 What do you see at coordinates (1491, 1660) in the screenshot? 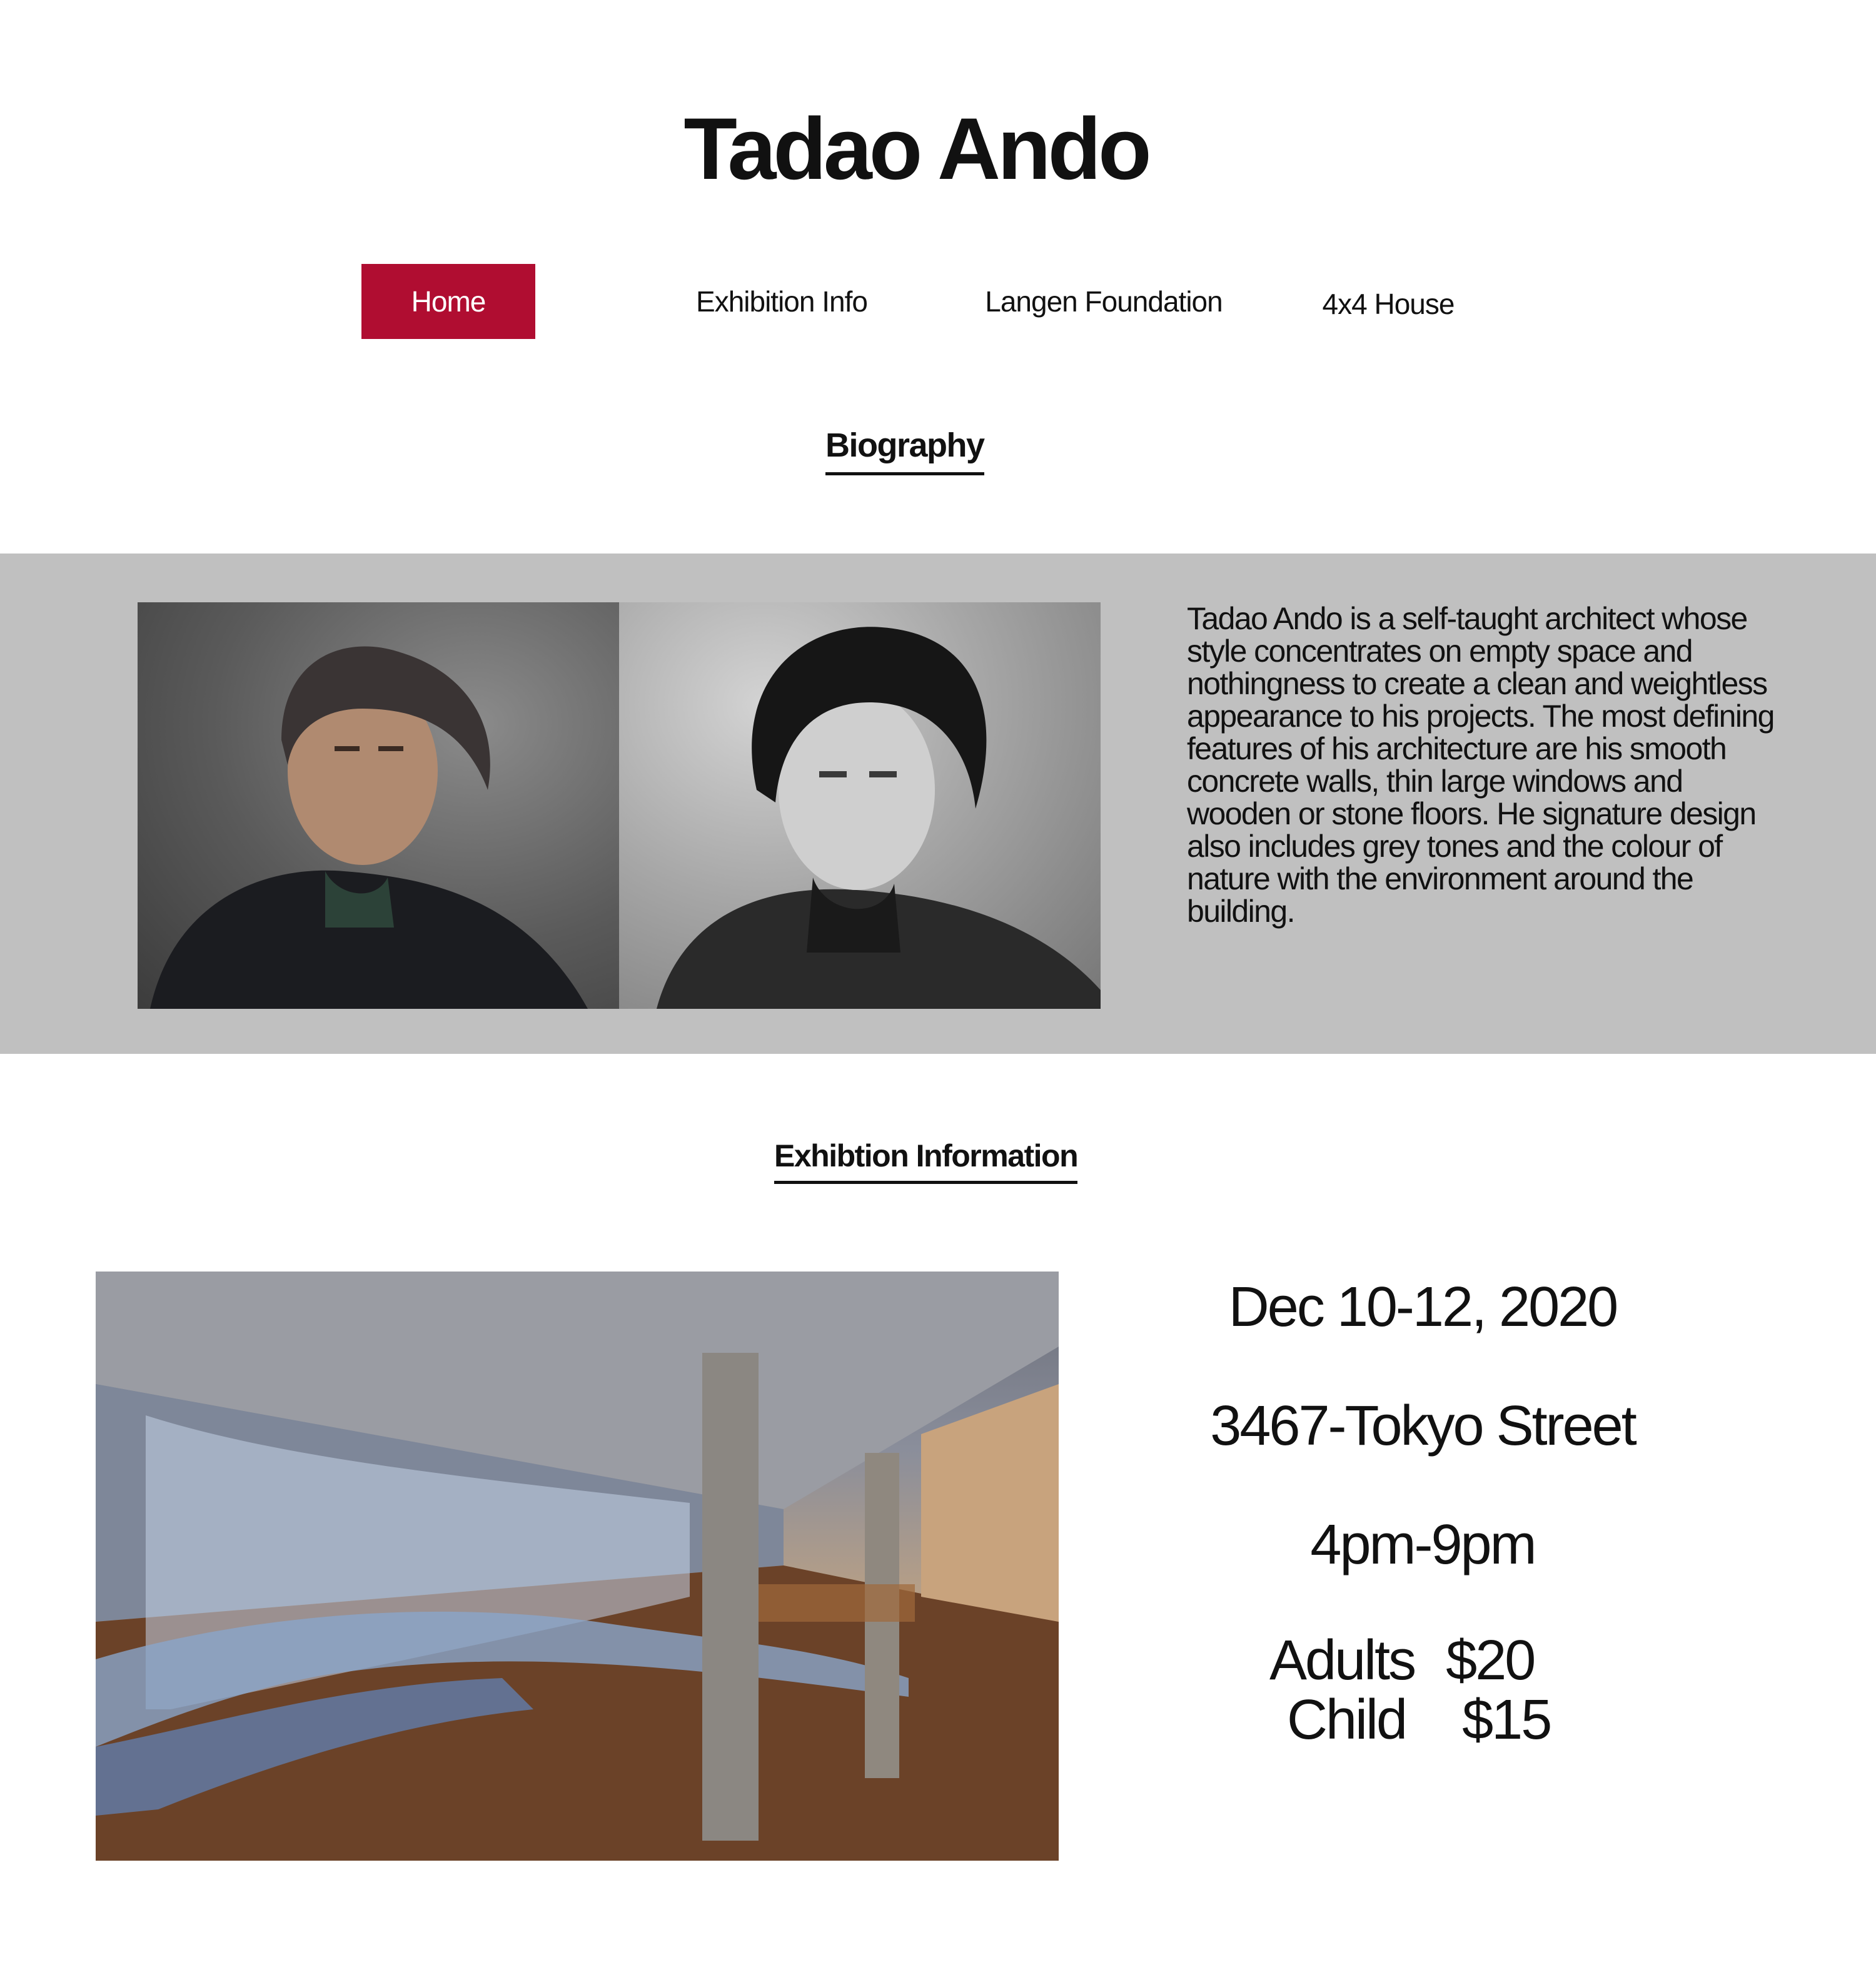
I see `price-value-adults: $20` at bounding box center [1491, 1660].